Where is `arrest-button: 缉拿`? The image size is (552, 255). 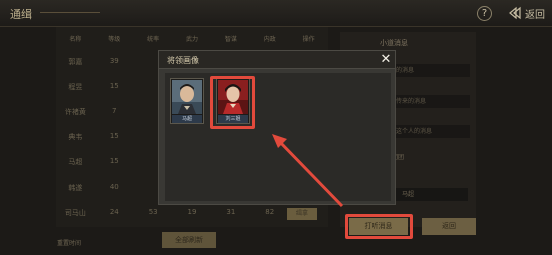 arrest-button: 缉拿 is located at coordinates (302, 214).